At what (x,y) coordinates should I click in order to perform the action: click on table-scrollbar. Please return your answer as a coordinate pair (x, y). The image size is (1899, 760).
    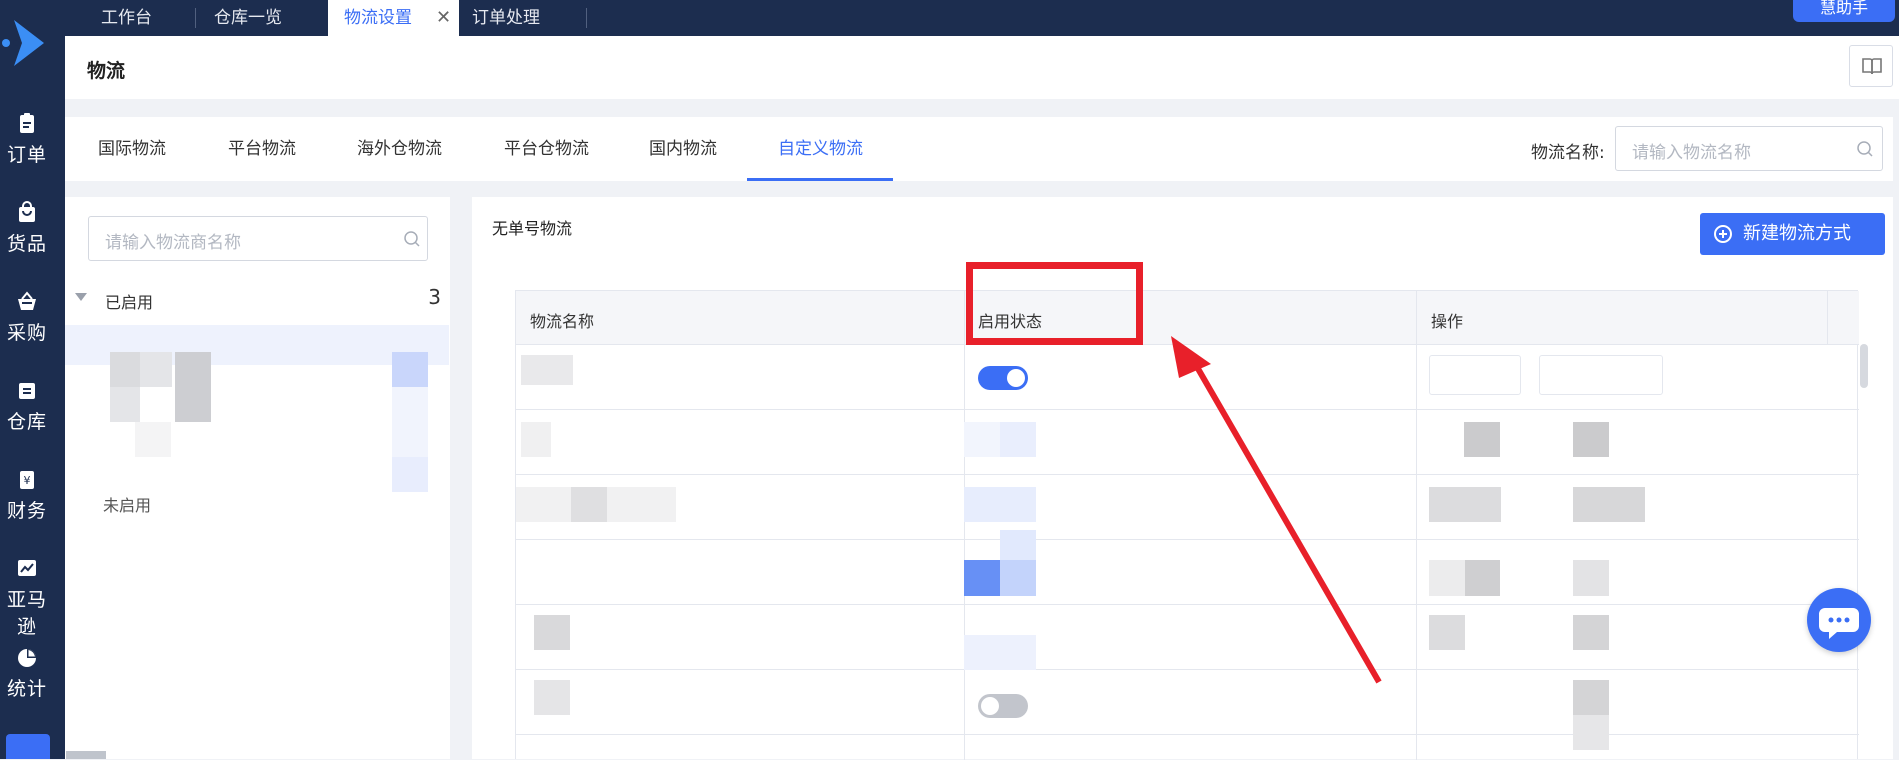
    Looking at the image, I should click on (1864, 366).